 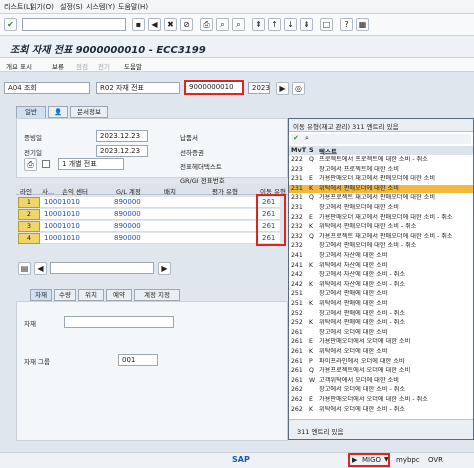 I want to click on popup-list-item: 232 창고에서 판매오더에 대한 소비 - 취소, so click(x=381, y=246).